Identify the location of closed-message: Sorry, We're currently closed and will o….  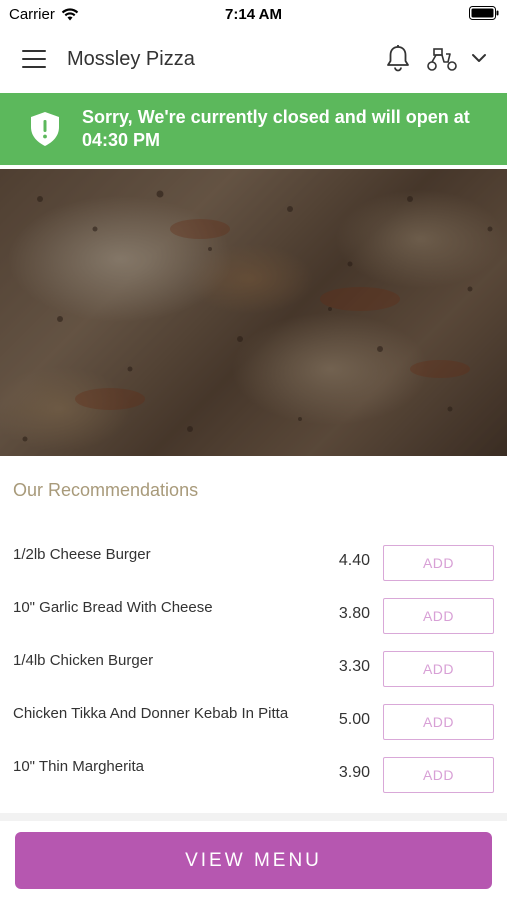
(276, 128).